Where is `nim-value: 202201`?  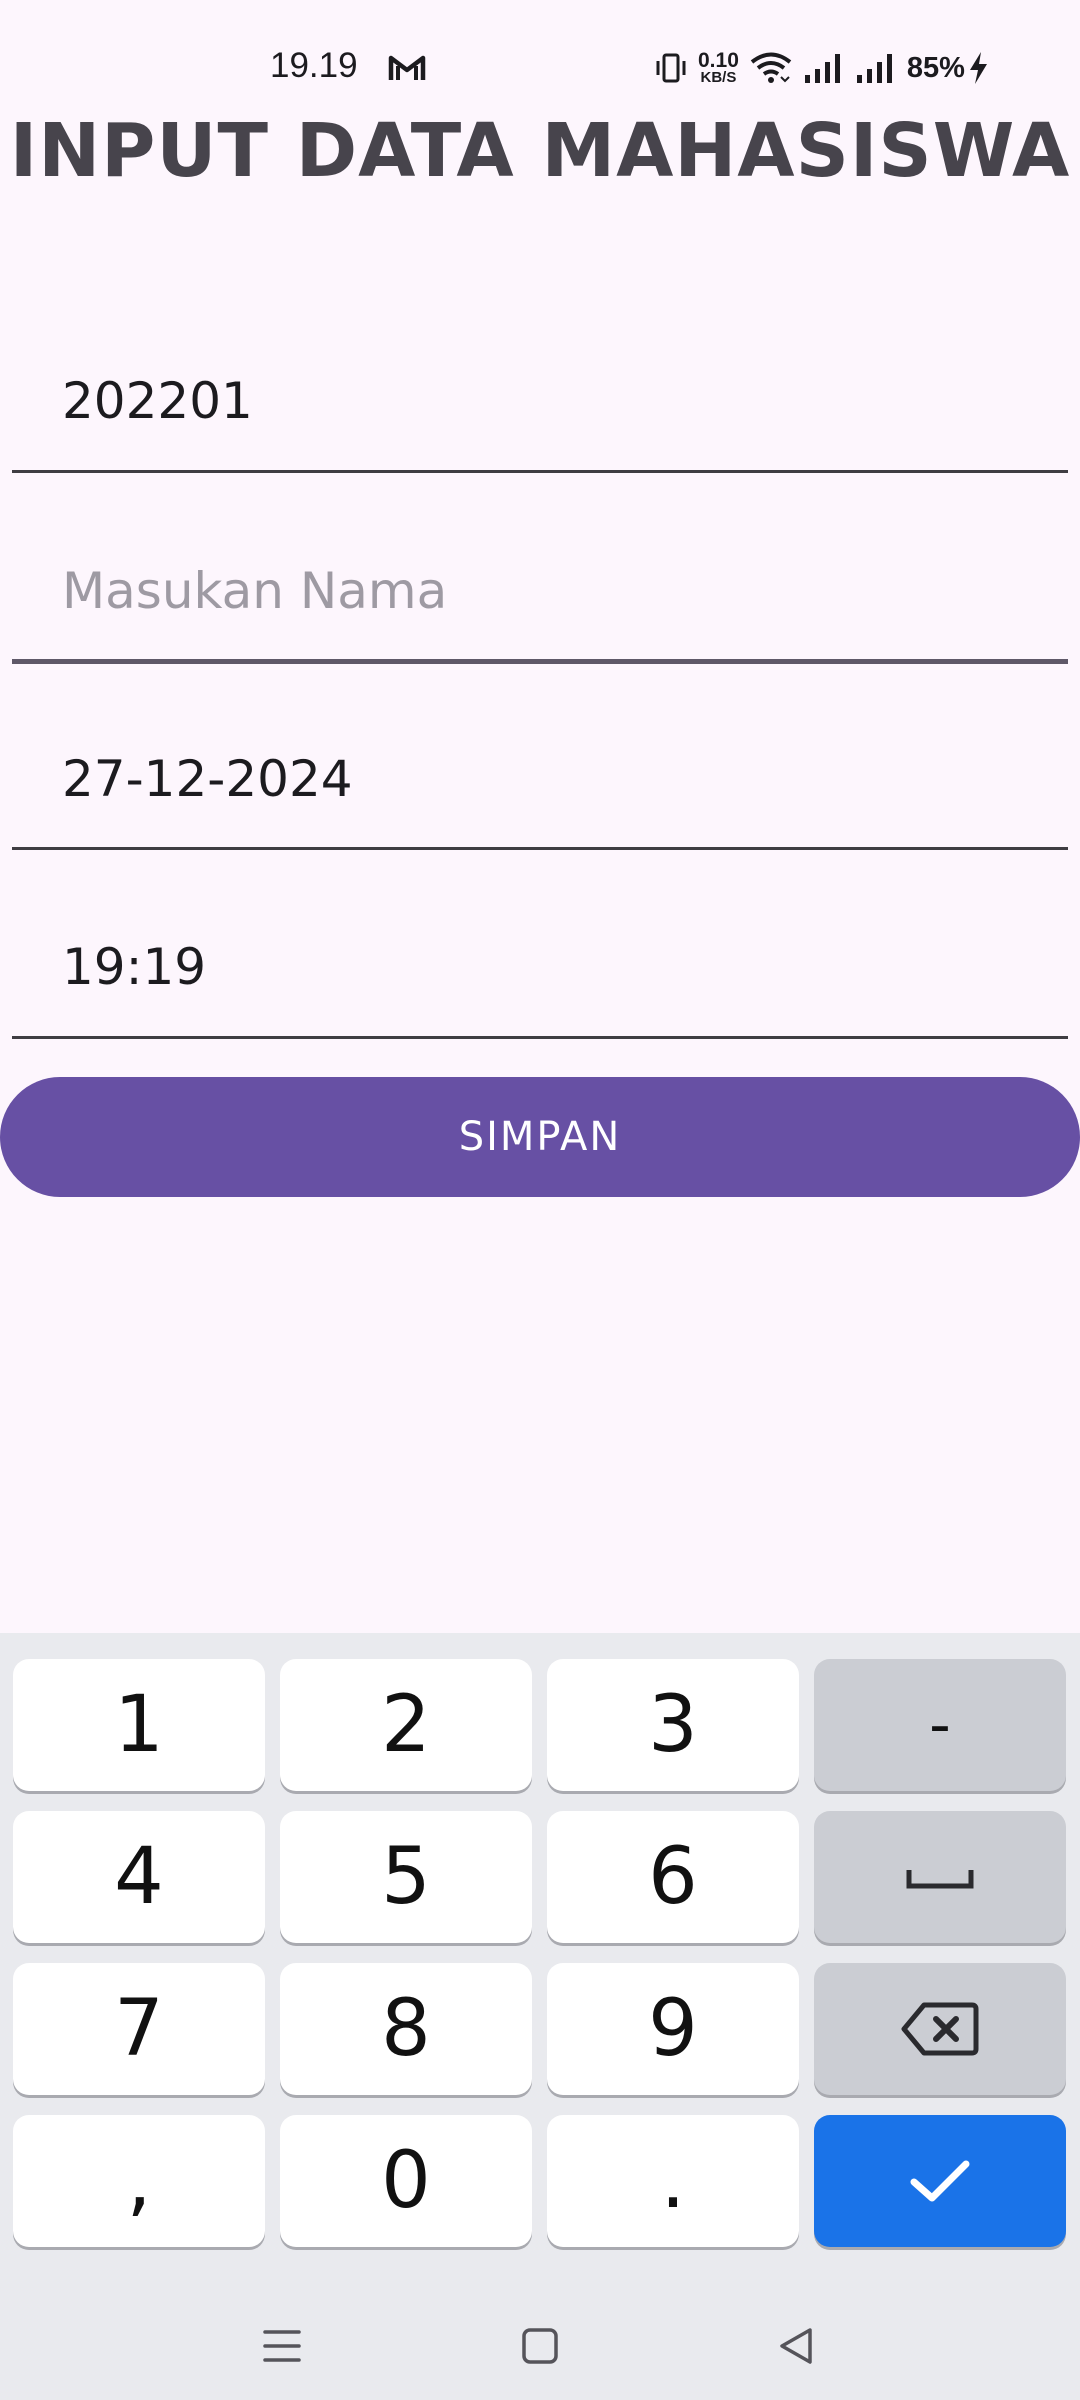 nim-value: 202201 is located at coordinates (157, 401).